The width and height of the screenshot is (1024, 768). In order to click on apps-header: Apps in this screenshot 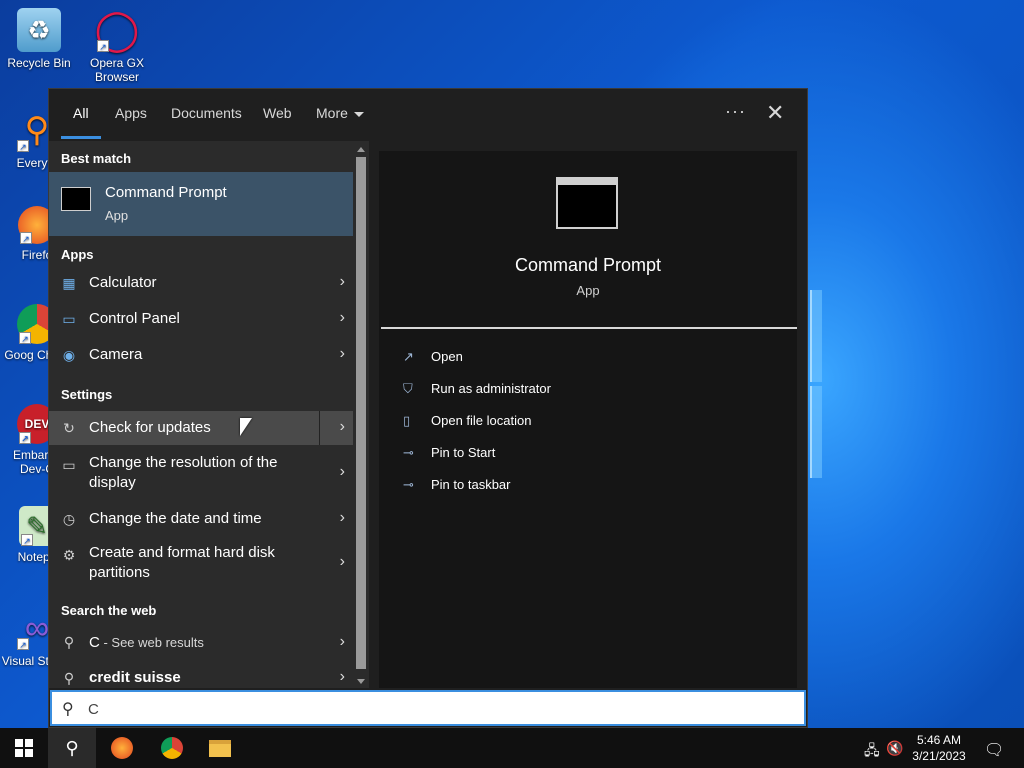, I will do `click(77, 254)`.